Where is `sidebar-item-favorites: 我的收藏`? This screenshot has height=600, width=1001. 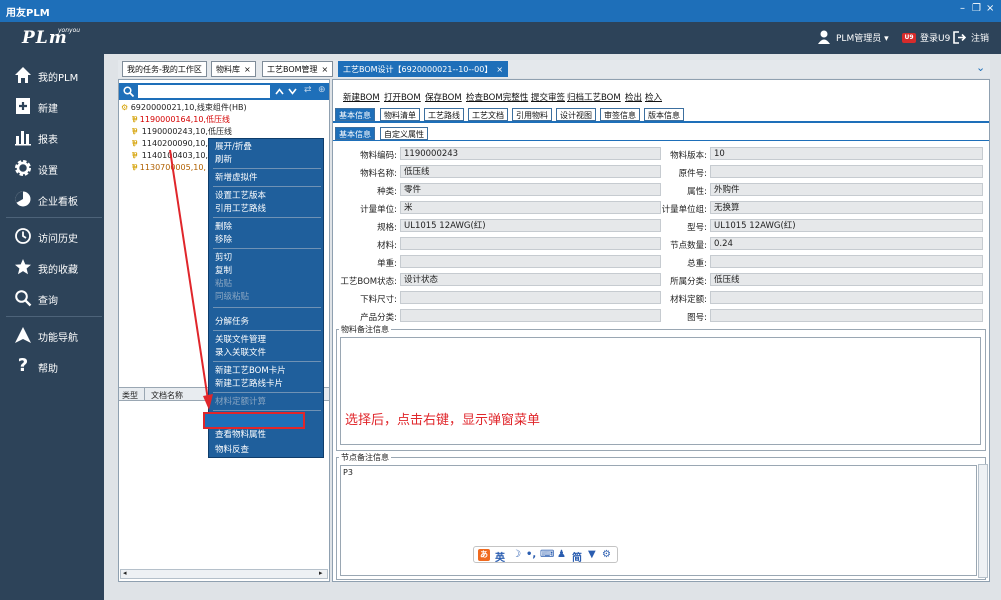
sidebar-item-favorites: 我的收藏 is located at coordinates (52, 267).